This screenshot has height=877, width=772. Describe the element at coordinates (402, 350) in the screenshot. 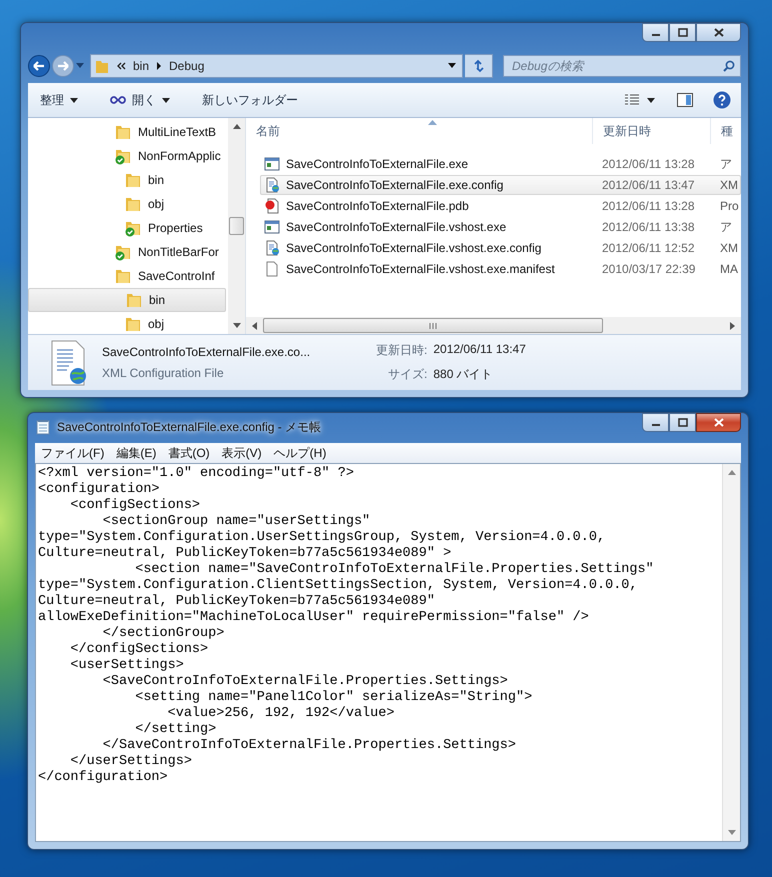

I see `date-label: 更新日時:` at that location.